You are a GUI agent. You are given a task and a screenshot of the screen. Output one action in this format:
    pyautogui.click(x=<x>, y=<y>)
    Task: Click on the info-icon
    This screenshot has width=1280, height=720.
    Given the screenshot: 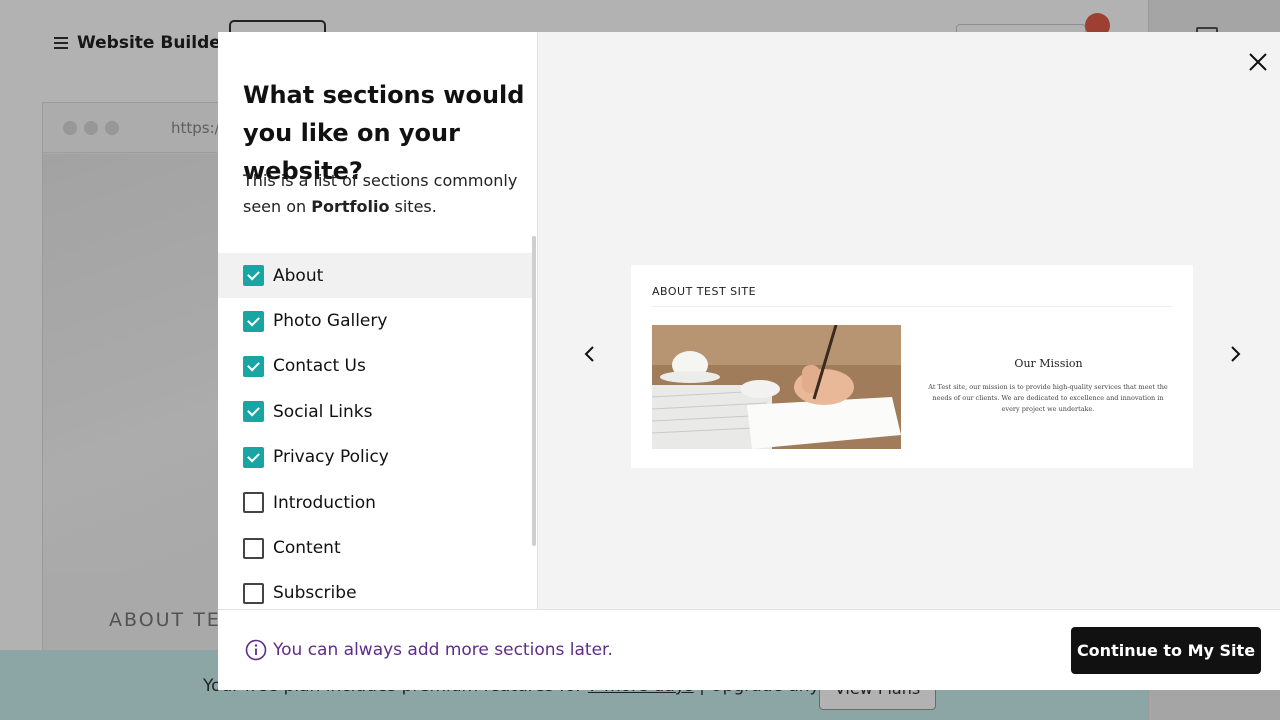 What is the action you would take?
    pyautogui.click(x=256, y=650)
    